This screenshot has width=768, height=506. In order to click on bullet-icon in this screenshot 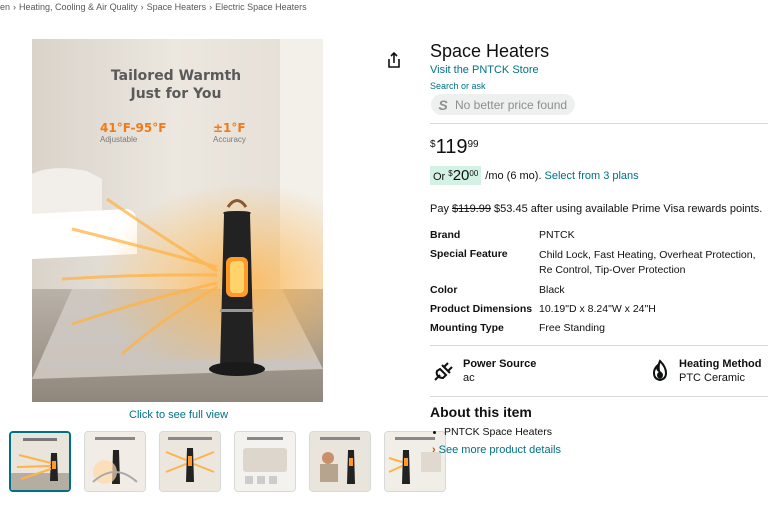, I will do `click(434, 432)`.